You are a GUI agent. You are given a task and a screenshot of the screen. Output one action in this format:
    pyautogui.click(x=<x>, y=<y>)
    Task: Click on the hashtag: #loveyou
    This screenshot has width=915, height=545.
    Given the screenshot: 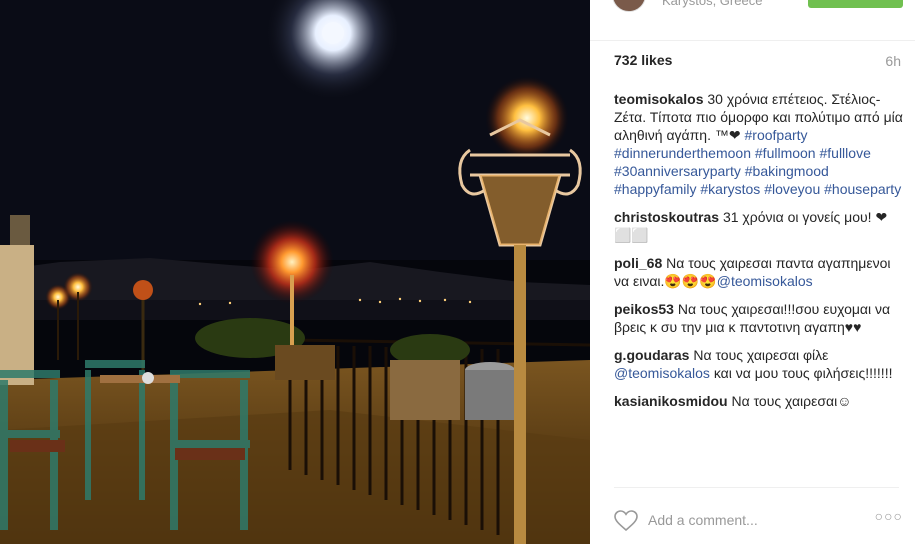 What is the action you would take?
    pyautogui.click(x=792, y=189)
    